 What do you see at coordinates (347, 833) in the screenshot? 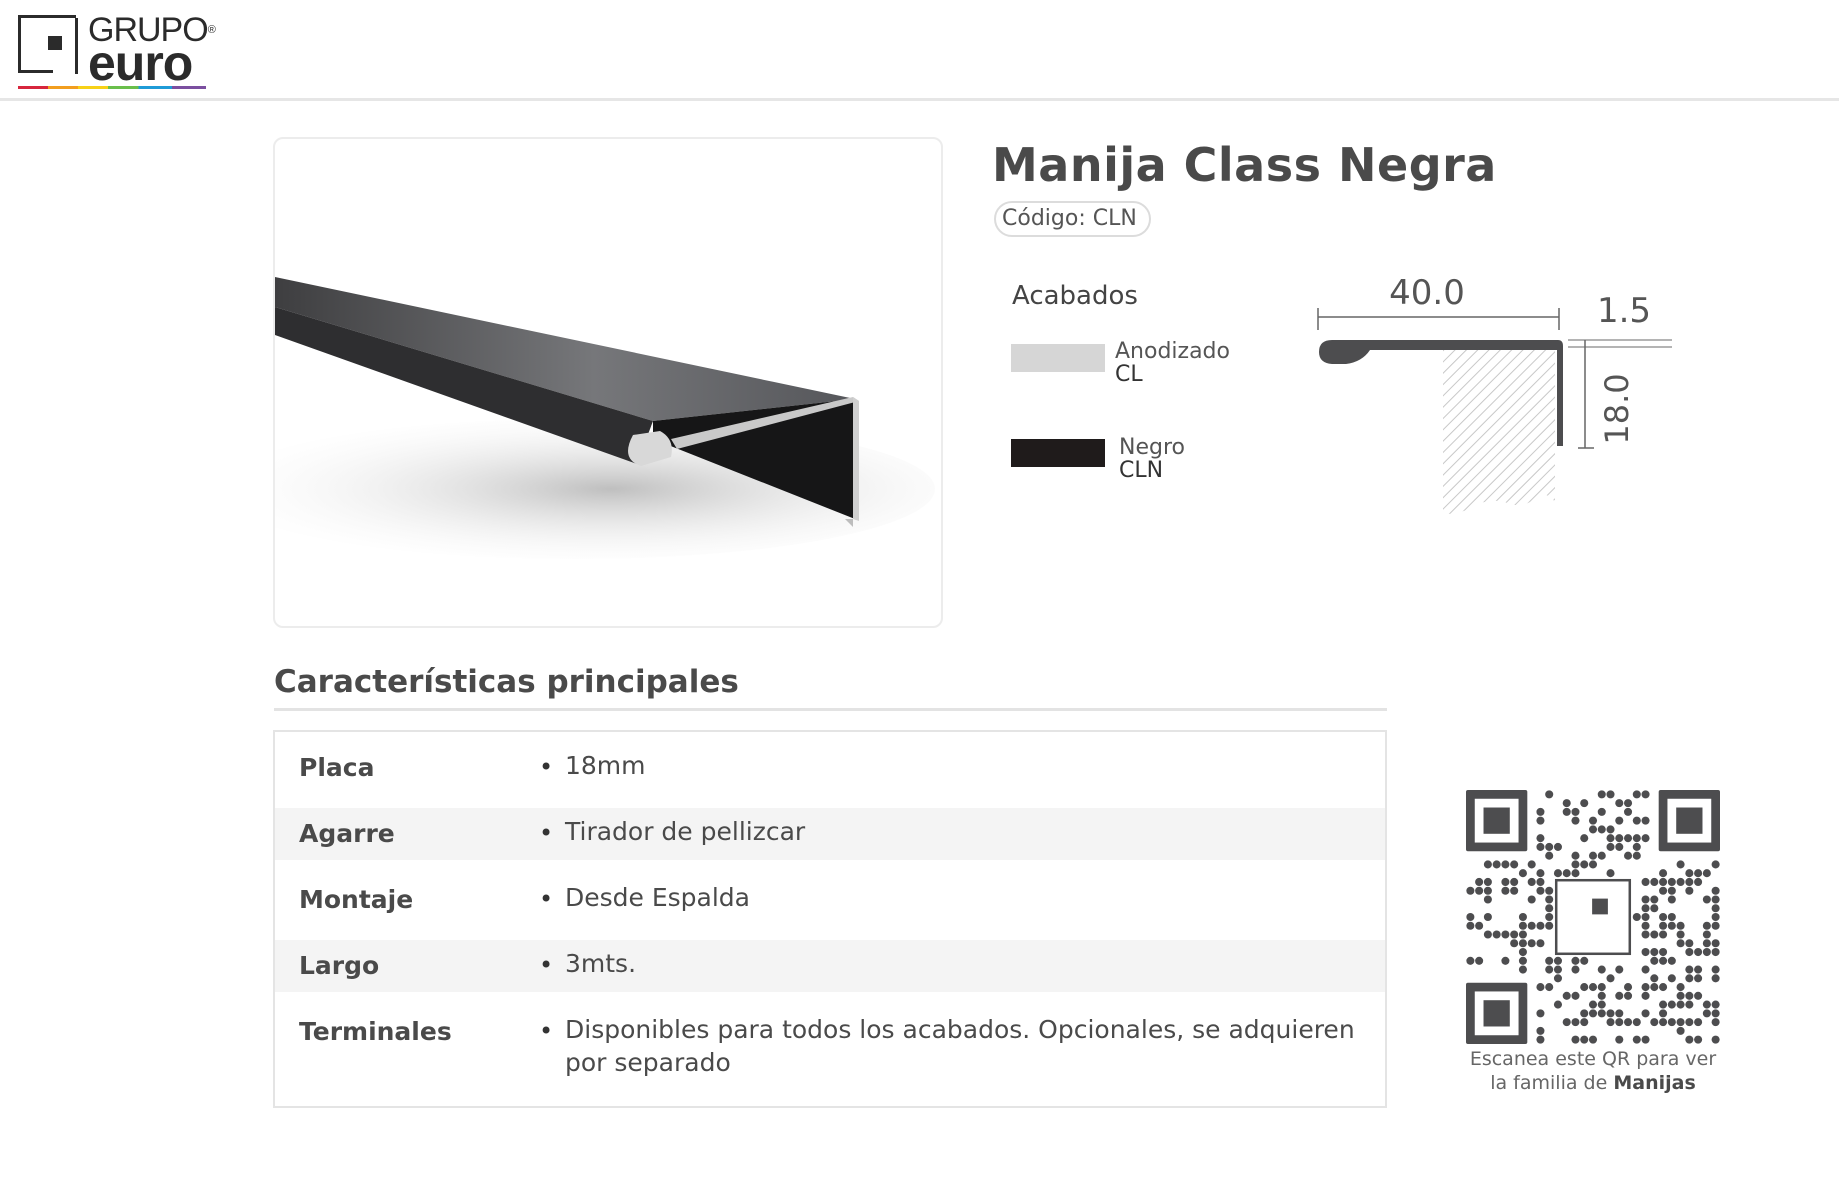
I see `row-label: Agarre` at bounding box center [347, 833].